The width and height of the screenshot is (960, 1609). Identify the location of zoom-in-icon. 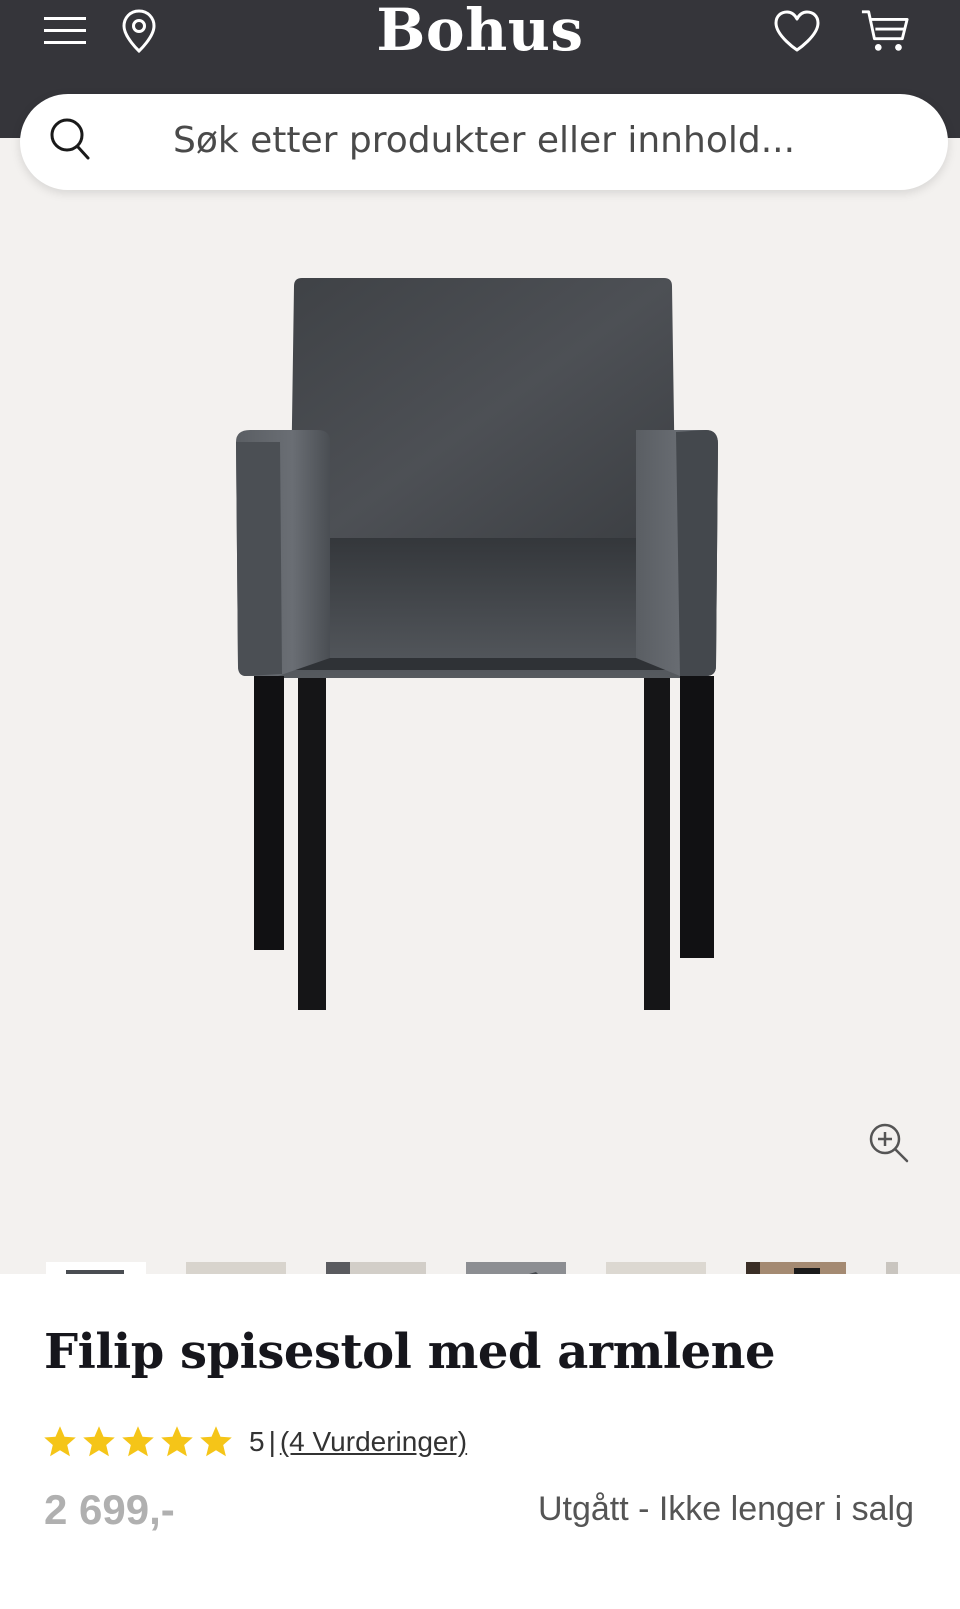
(889, 1145).